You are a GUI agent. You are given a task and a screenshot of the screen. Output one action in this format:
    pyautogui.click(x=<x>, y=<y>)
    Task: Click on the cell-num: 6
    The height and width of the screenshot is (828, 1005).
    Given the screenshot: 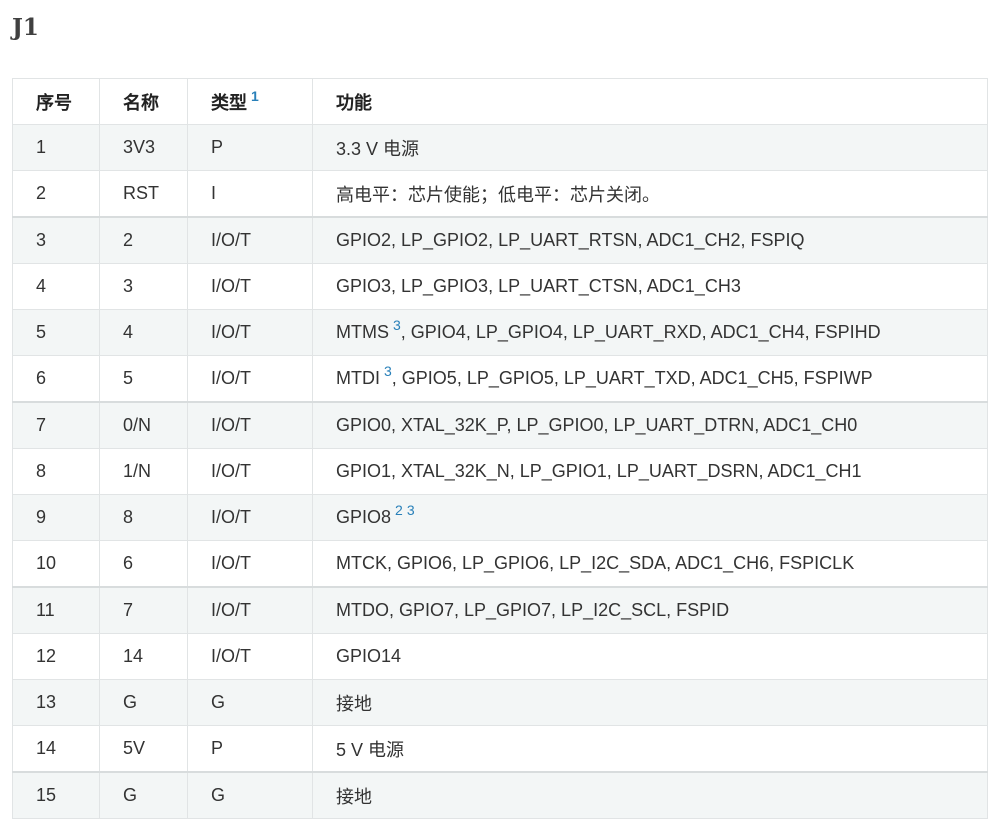 What is the action you would take?
    pyautogui.click(x=56, y=379)
    